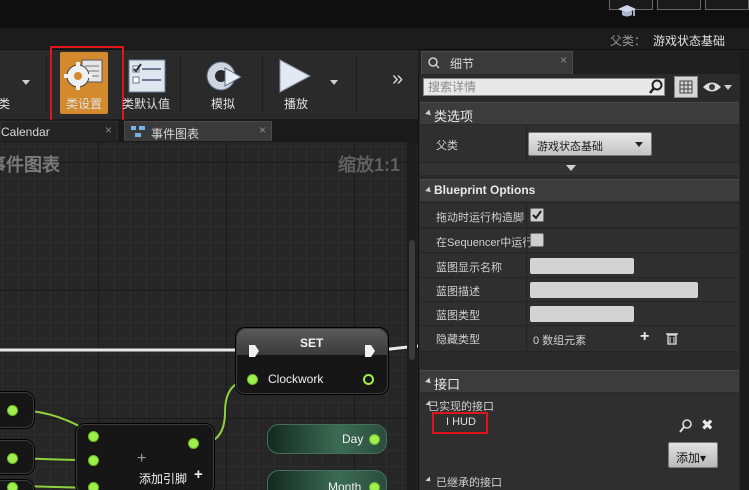  Describe the element at coordinates (447, 384) in the screenshot. I see `interfaces-header: 接口` at that location.